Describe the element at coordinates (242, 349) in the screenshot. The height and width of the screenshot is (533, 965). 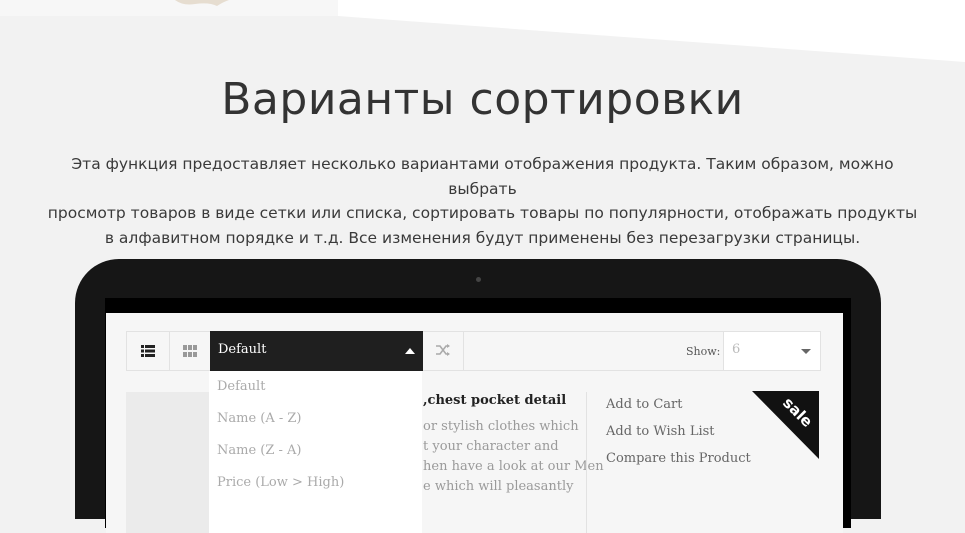
I see `sort-select-value: Default` at that location.